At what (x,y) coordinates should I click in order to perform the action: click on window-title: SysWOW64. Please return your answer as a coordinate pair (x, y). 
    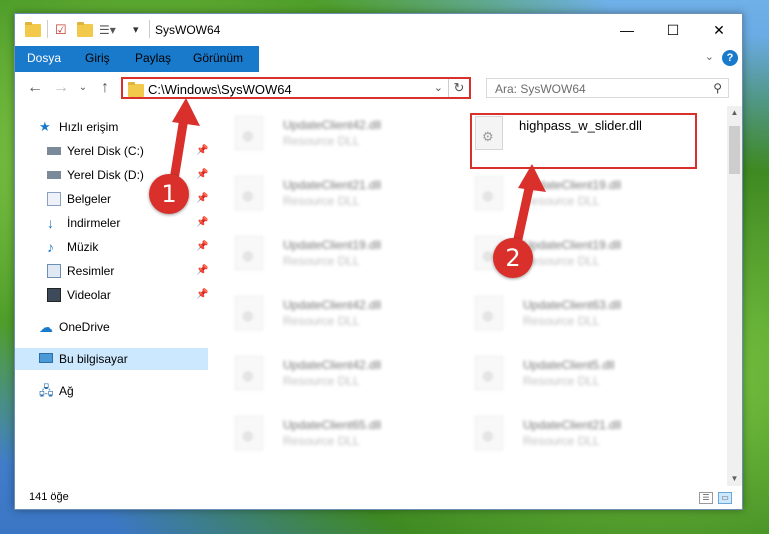
    Looking at the image, I should click on (188, 30).